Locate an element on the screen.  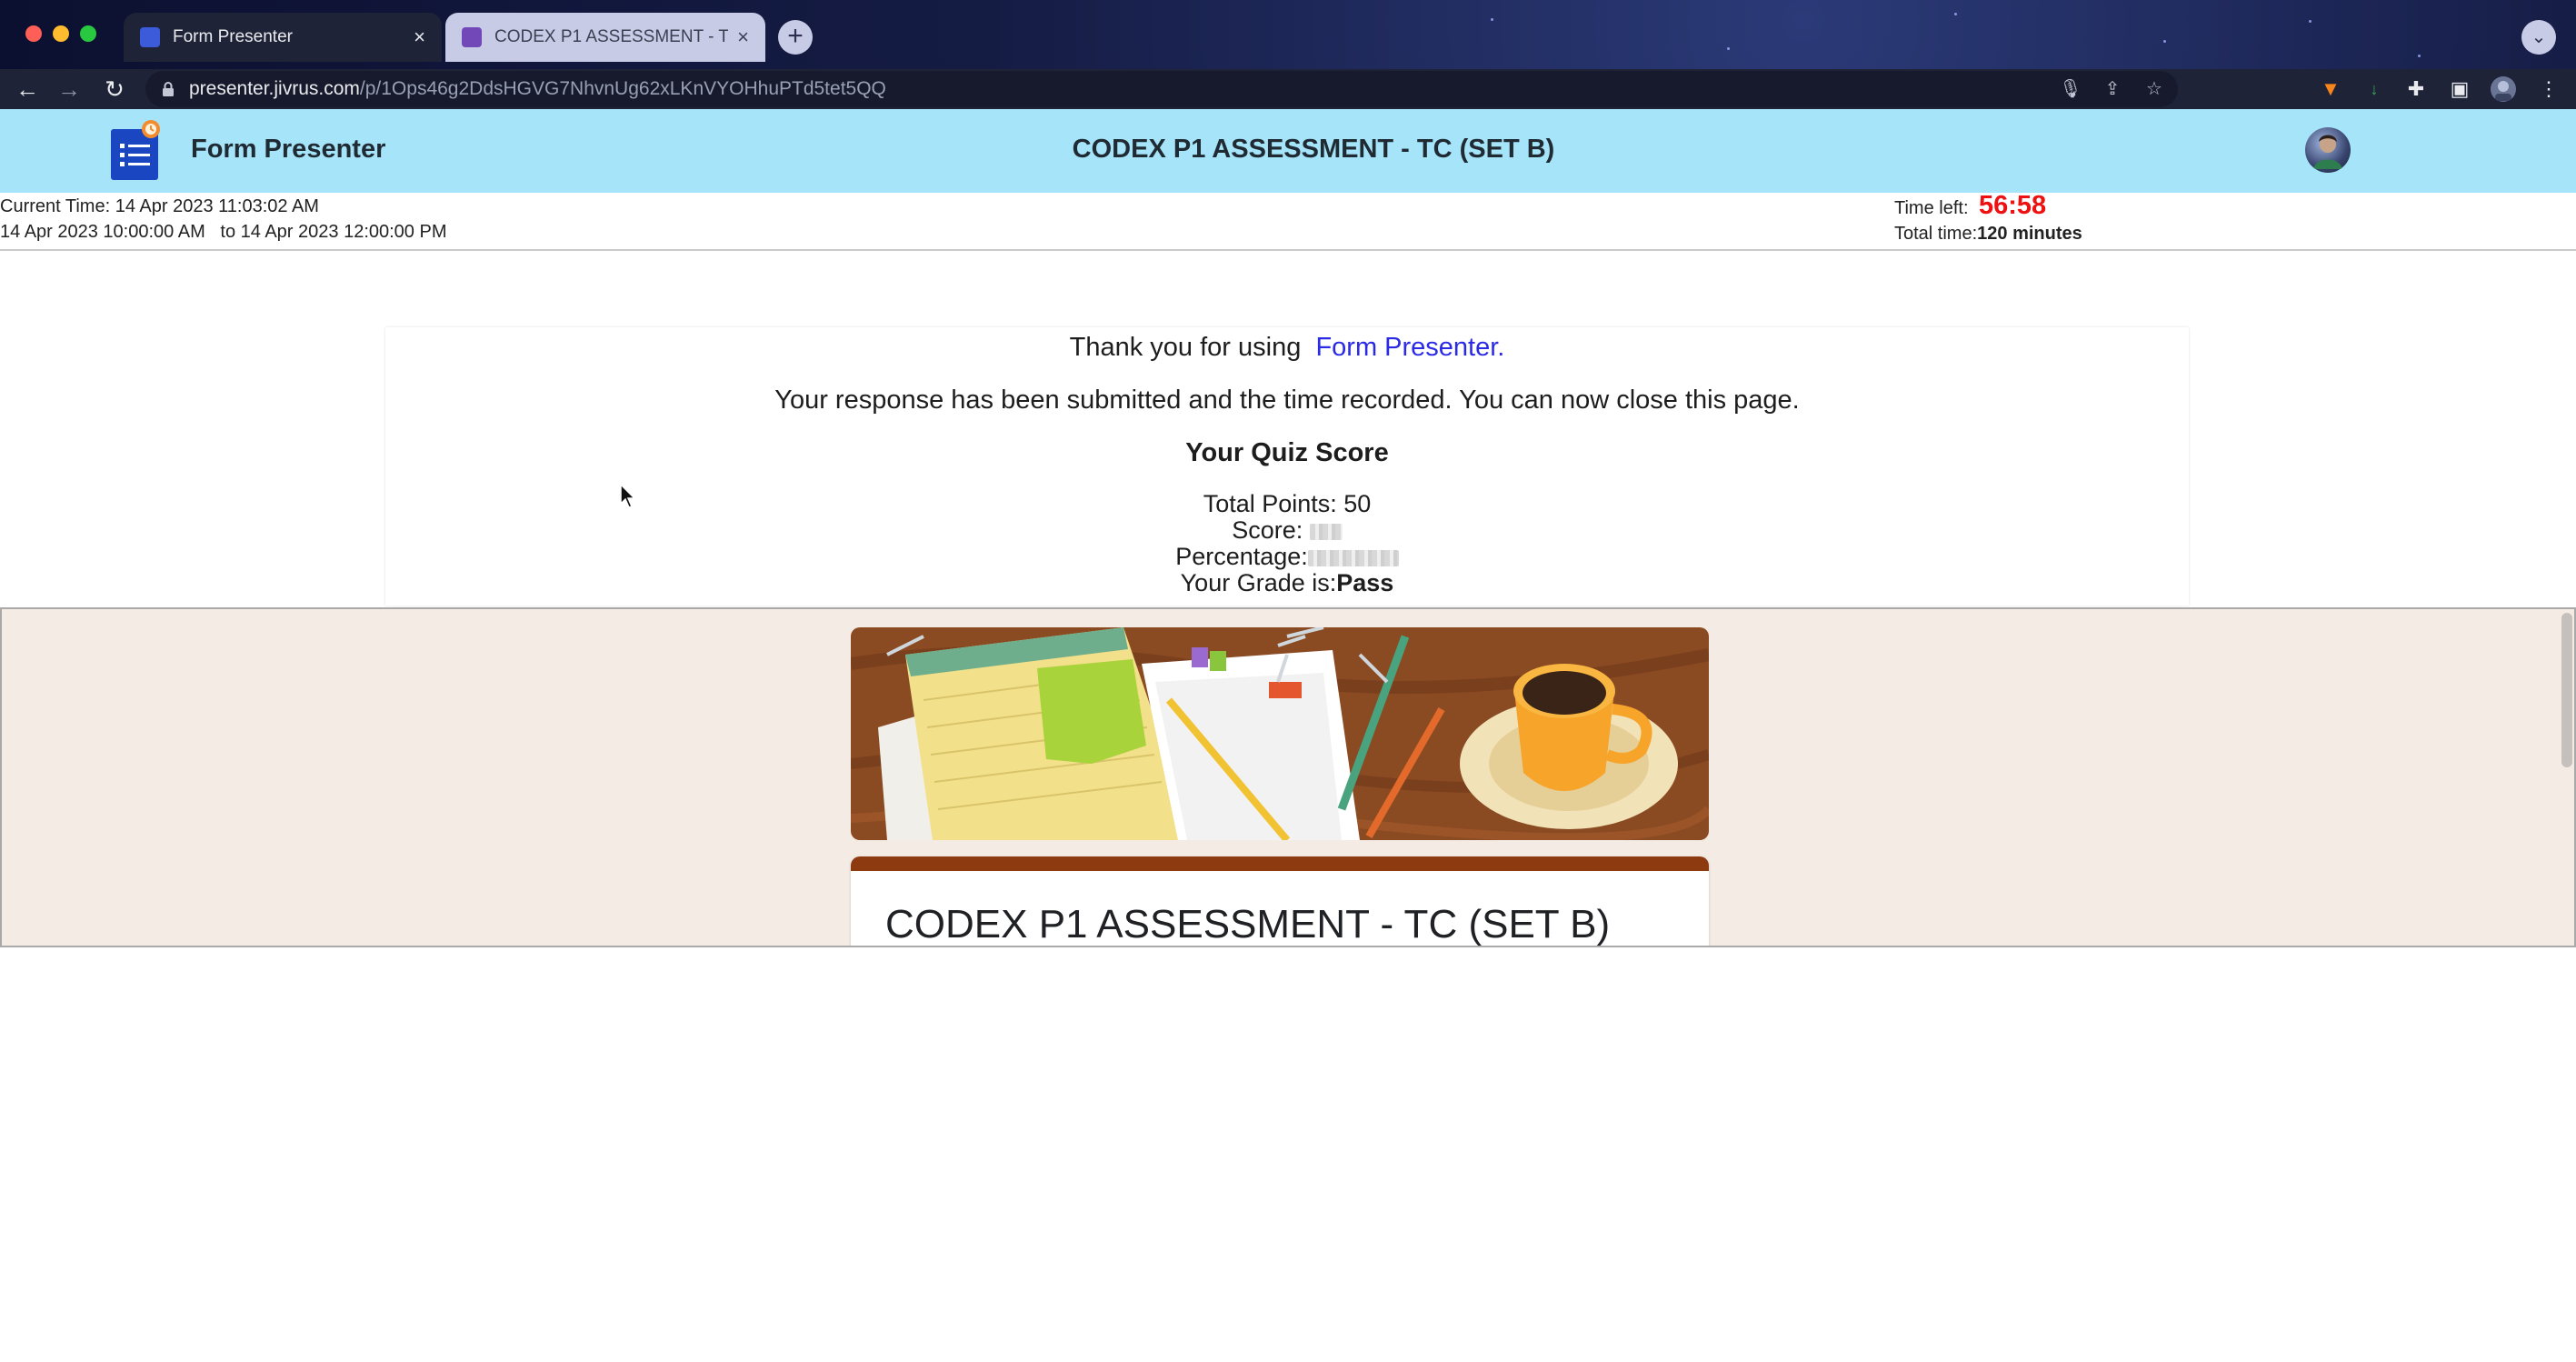
tab-codex-assessment: CODEX P1 ASSESSMENT - TC × is located at coordinates (605, 38).